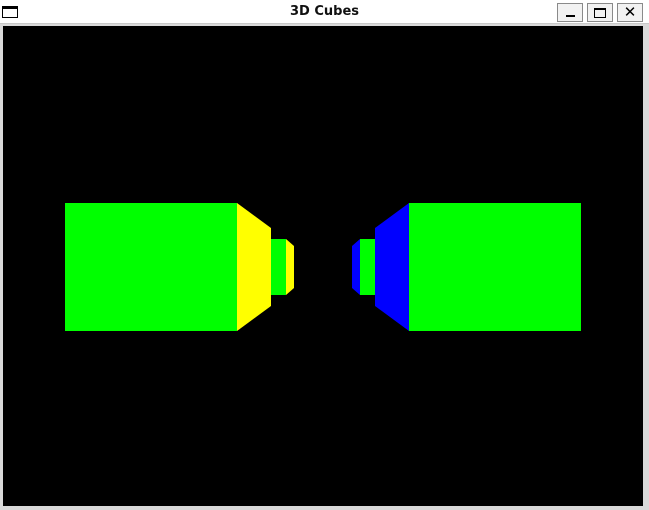  I want to click on window-title: 3D Cubes, so click(324, 11).